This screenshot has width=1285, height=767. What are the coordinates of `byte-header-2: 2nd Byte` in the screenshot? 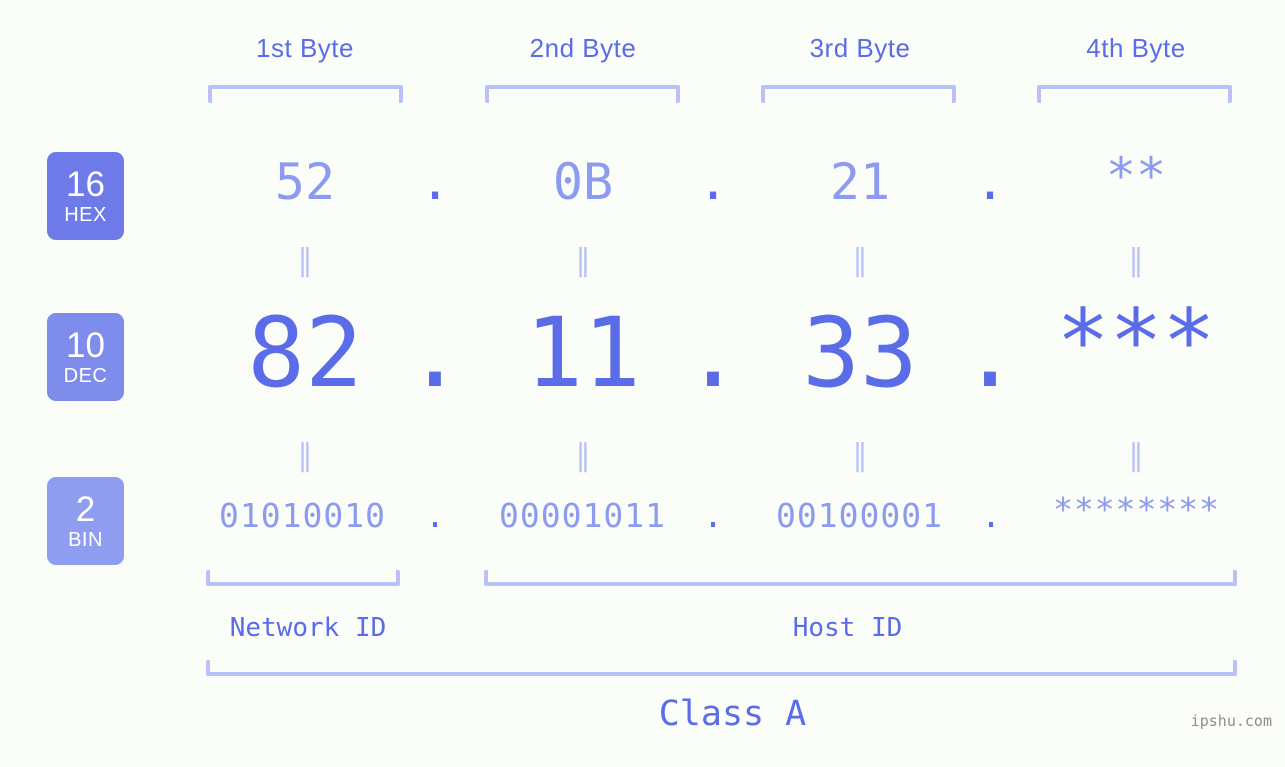 It's located at (583, 48).